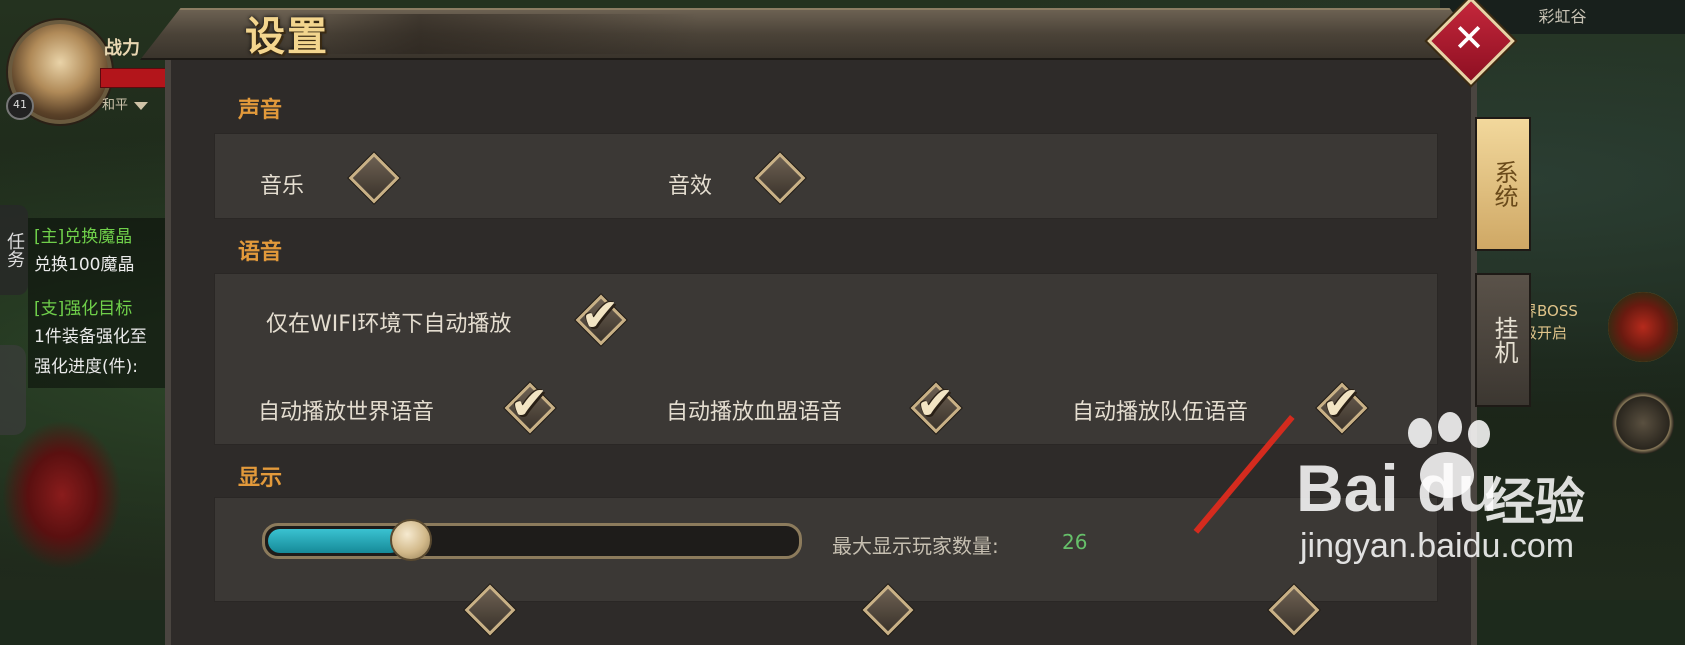  Describe the element at coordinates (500, 34) in the screenshot. I see `title-decoration` at that location.